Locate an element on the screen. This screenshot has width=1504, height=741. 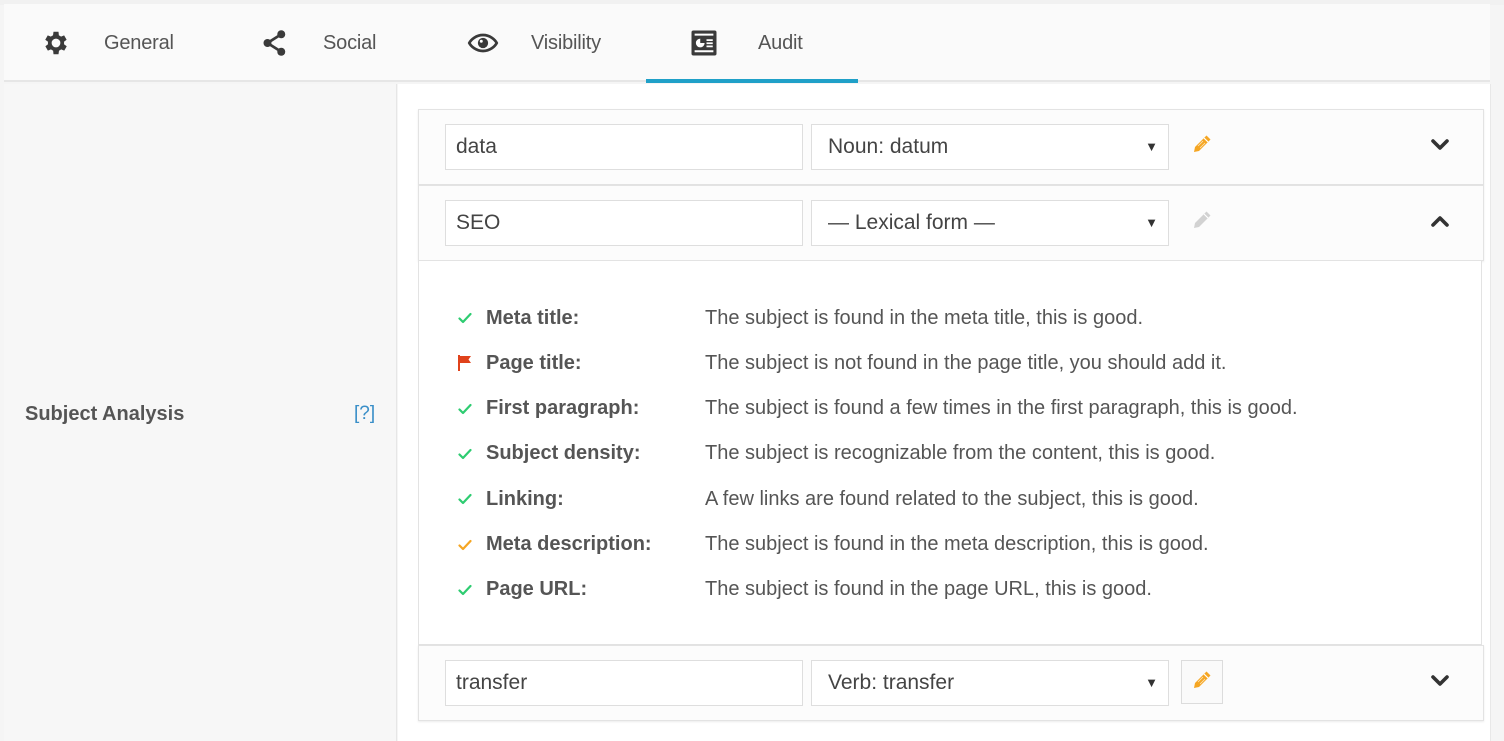
gear-icon is located at coordinates (56, 43).